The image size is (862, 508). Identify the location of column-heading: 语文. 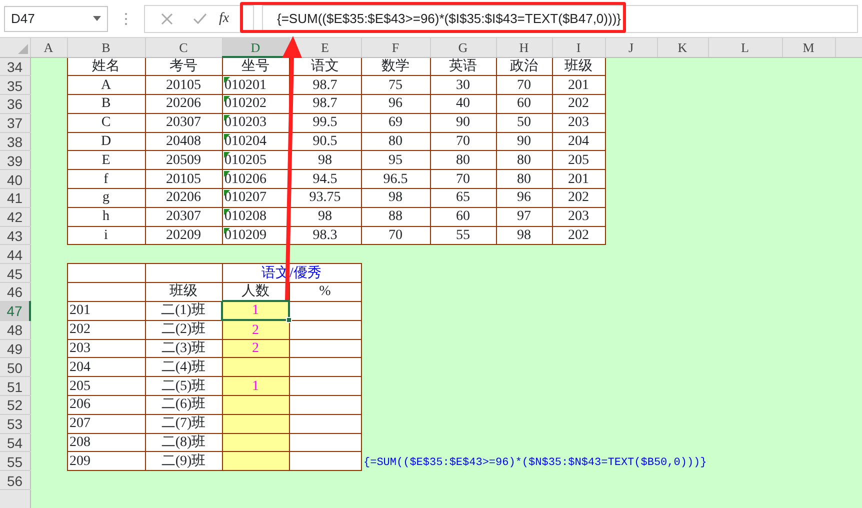
(325, 66).